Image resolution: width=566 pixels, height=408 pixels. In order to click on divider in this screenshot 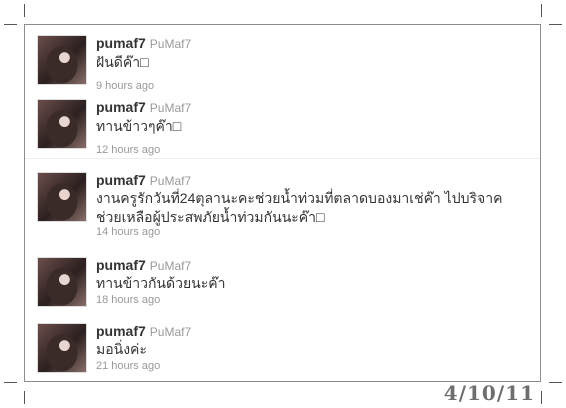, I will do `click(282, 158)`.